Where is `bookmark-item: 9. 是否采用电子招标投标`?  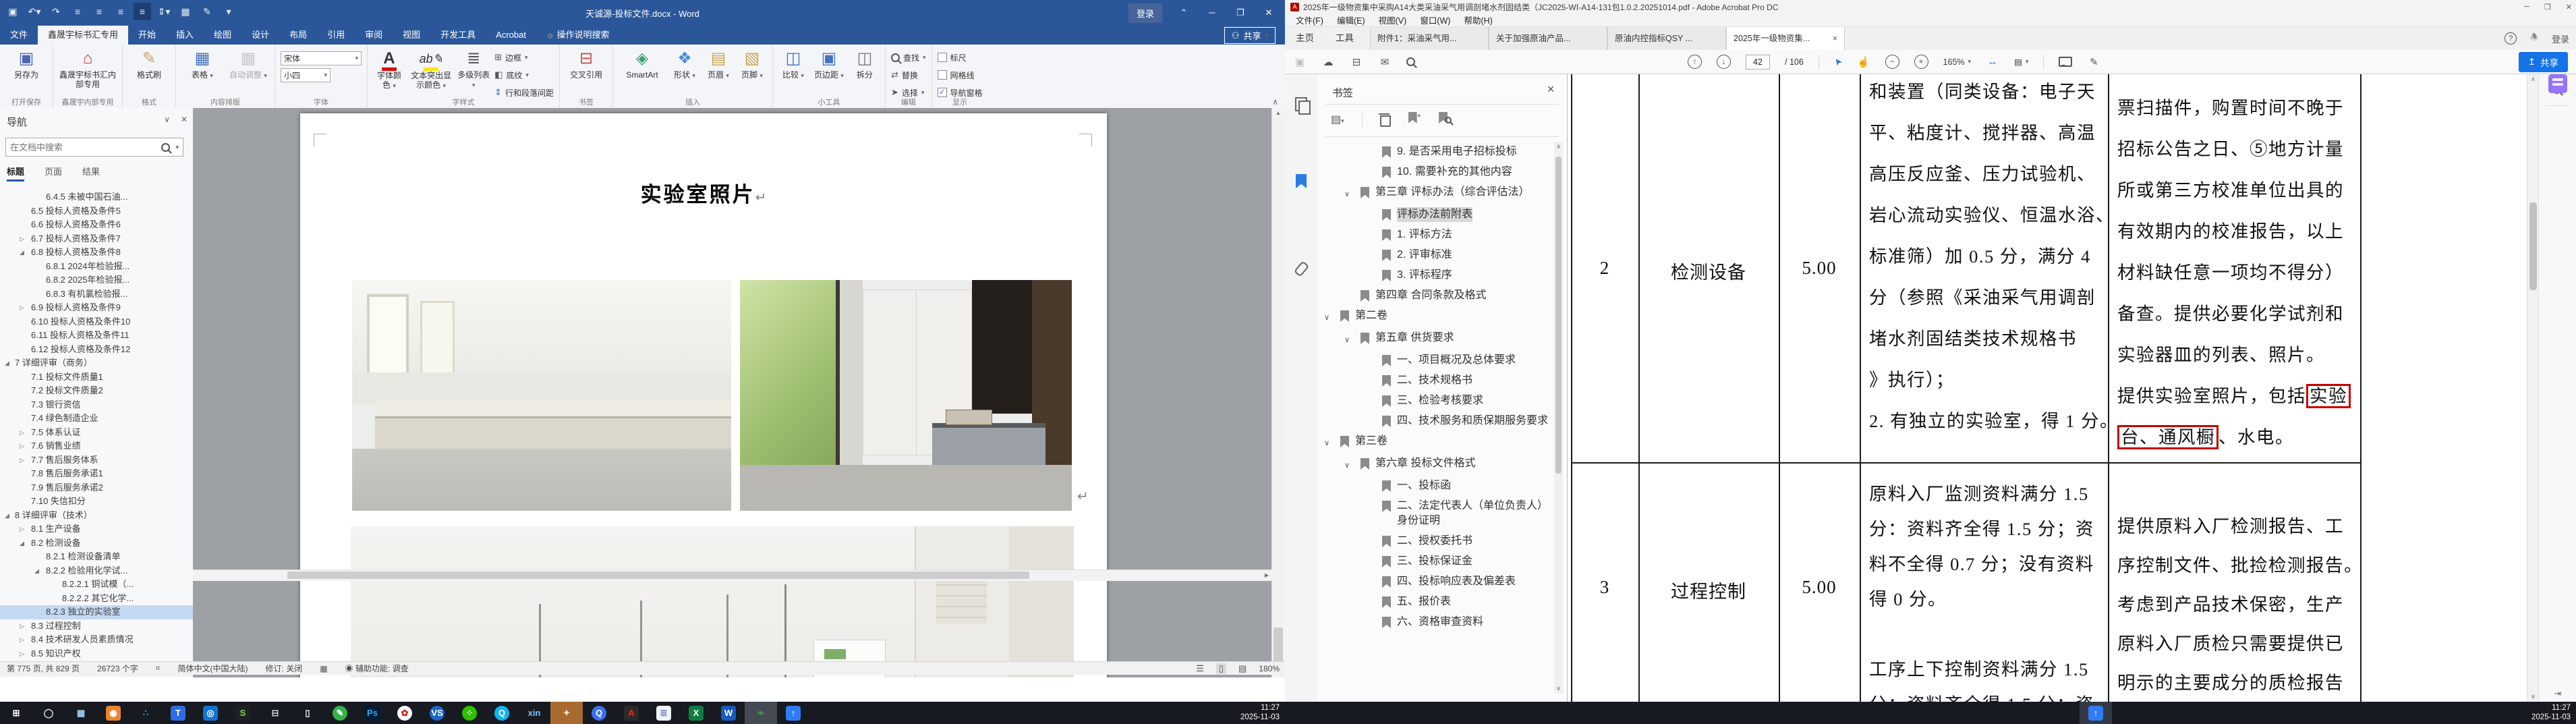
bookmark-item: 9. 是否采用电子招标投标 is located at coordinates (1460, 152).